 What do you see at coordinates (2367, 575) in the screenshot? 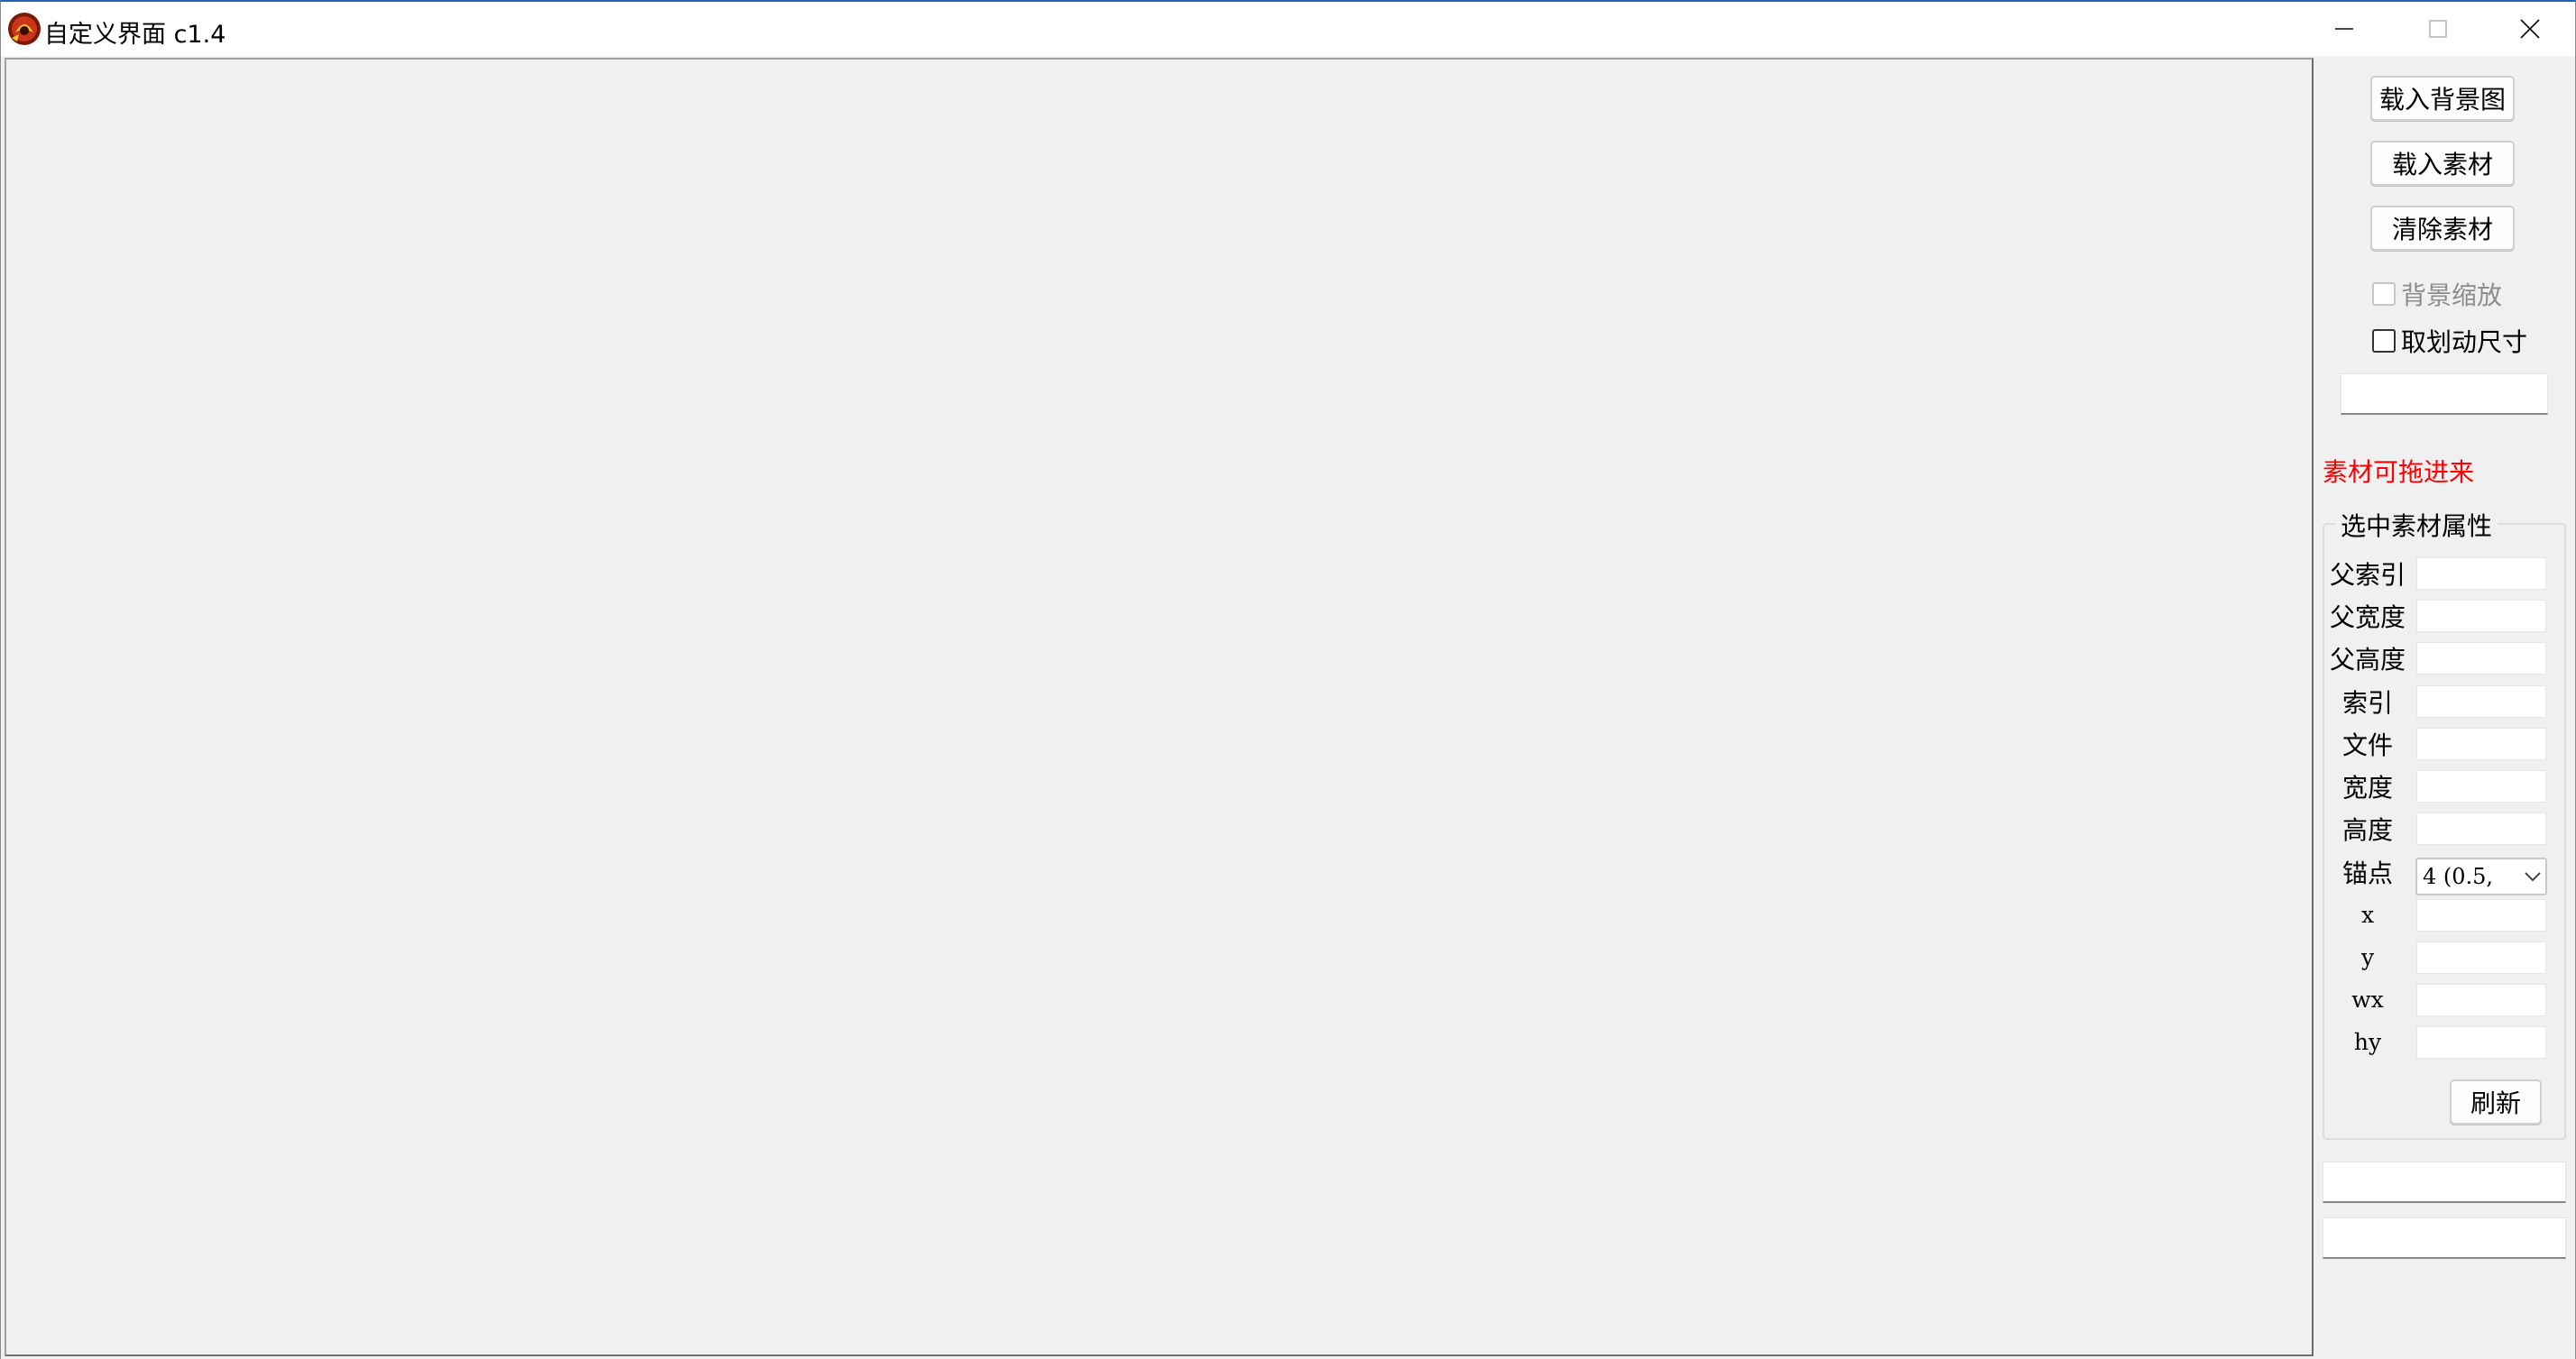
I see `prop-label-parent-index: 父索引` at bounding box center [2367, 575].